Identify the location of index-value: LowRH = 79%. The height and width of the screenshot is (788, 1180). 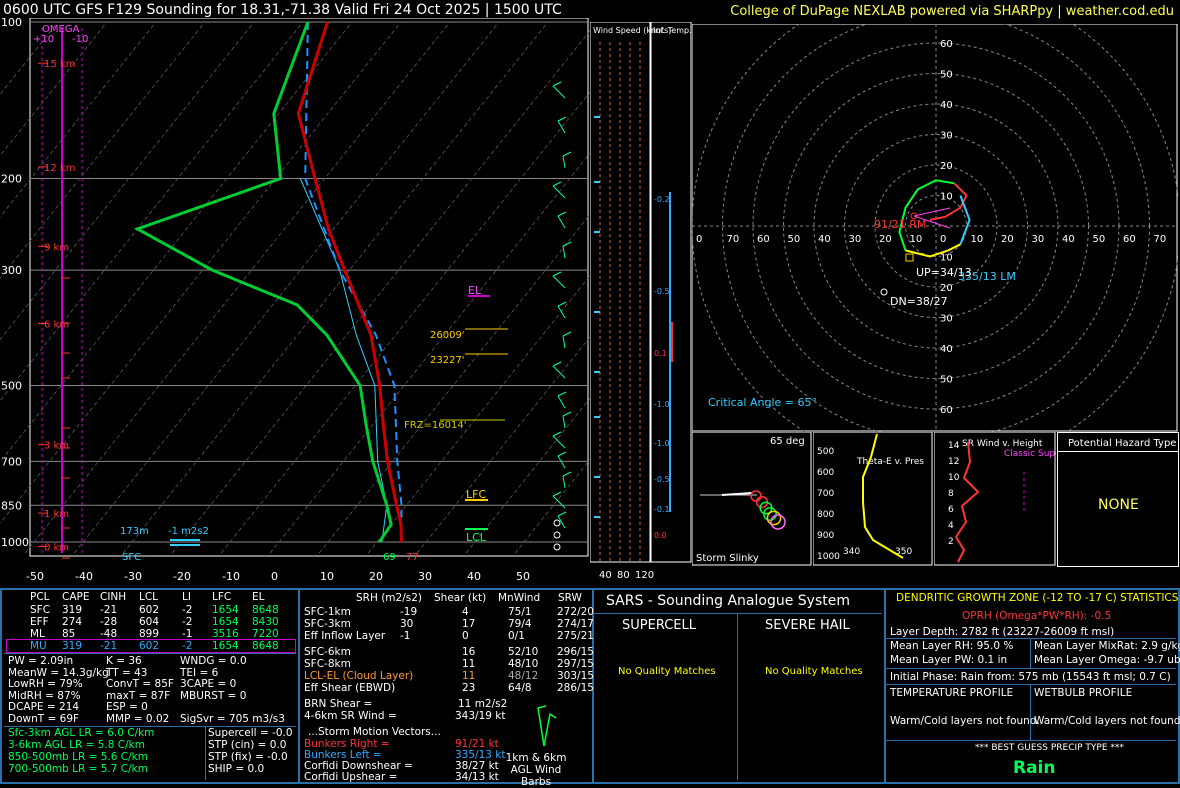
(45, 684).